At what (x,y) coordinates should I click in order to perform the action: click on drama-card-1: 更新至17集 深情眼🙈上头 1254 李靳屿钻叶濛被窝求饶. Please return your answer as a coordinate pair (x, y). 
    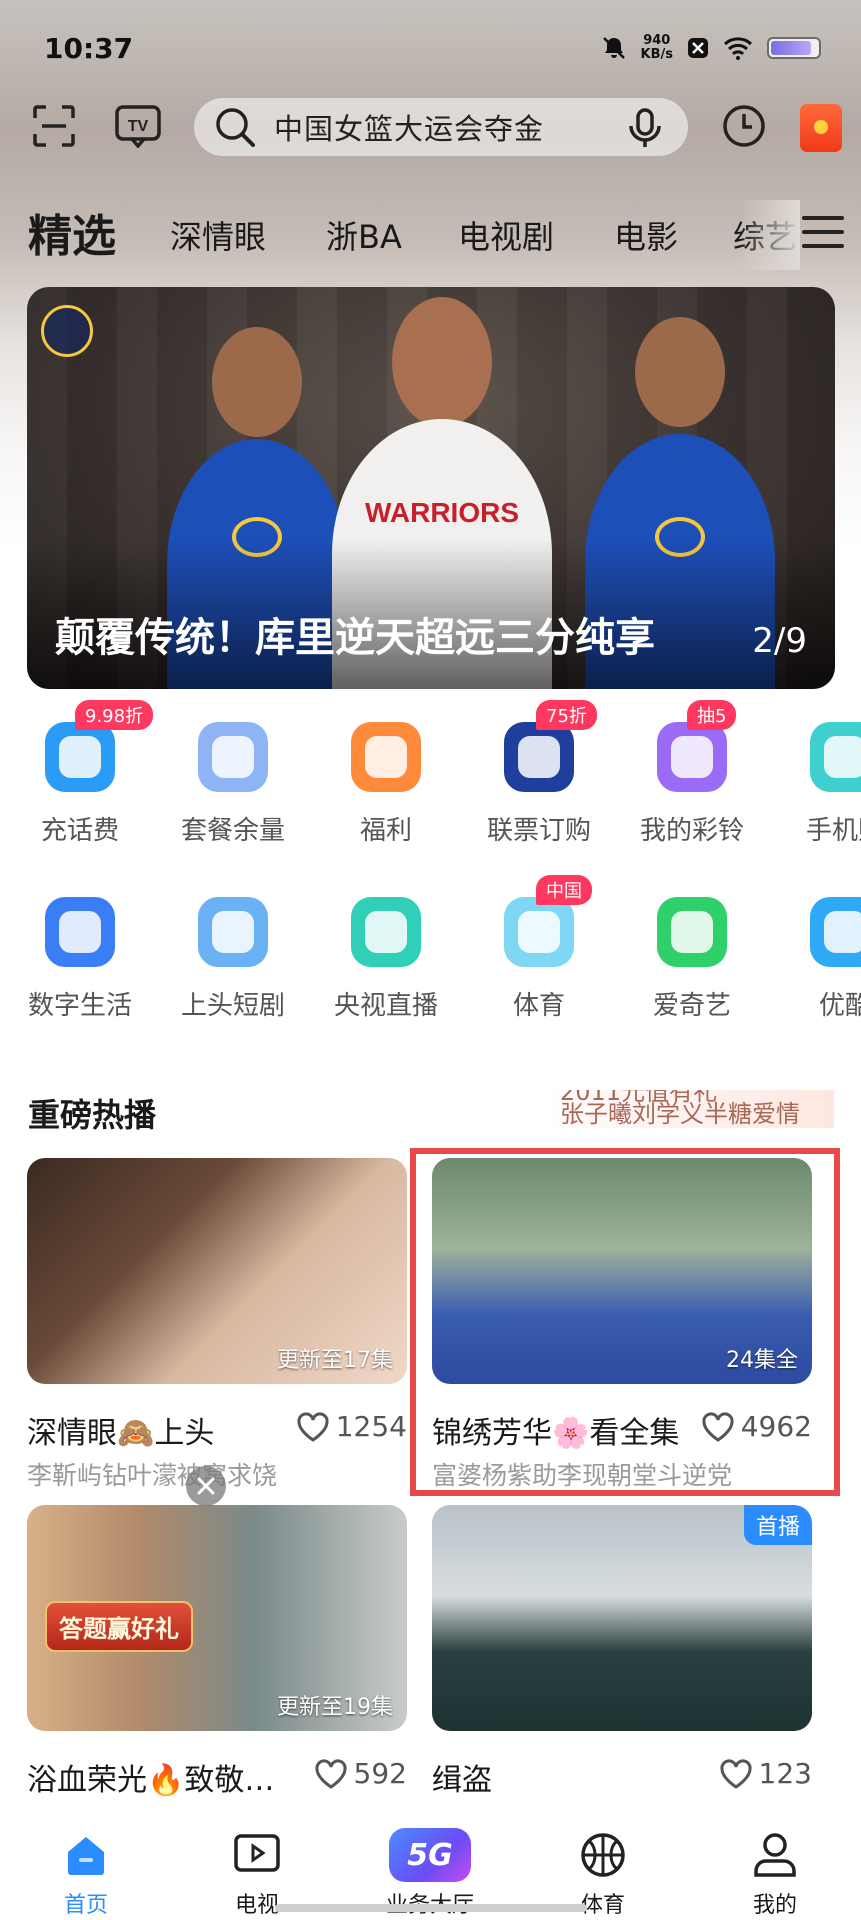
    Looking at the image, I should click on (217, 1324).